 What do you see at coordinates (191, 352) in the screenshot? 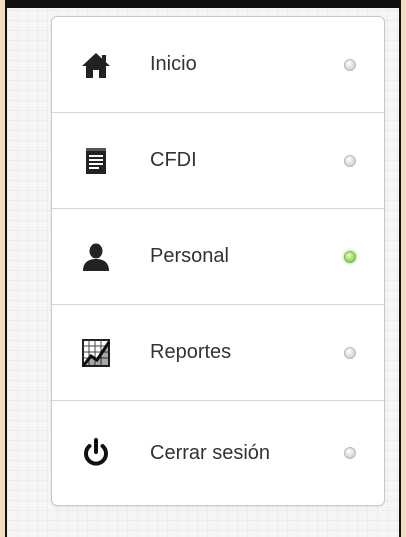
I see `menu-item-label: Reportes` at bounding box center [191, 352].